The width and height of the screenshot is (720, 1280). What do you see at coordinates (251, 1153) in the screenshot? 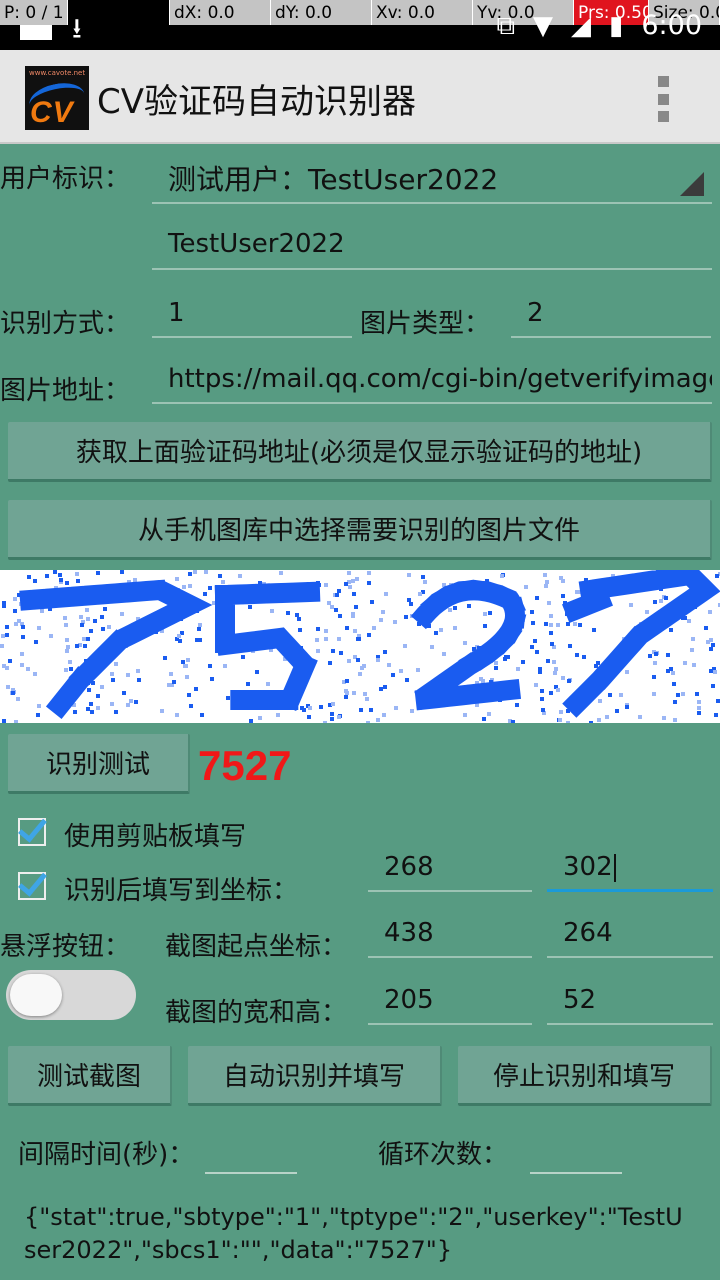
I see `interval-field` at bounding box center [251, 1153].